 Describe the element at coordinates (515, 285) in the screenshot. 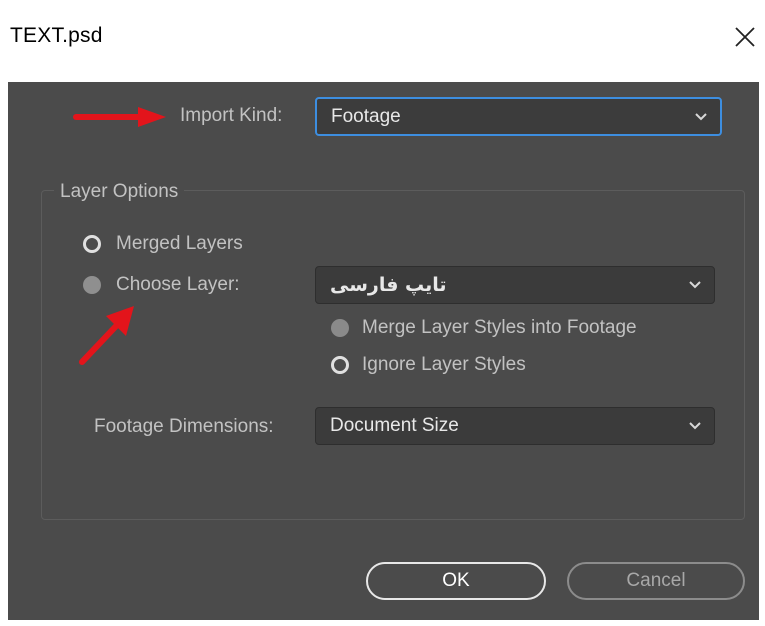

I see `choose-layer-select: تایپ فارسی` at that location.